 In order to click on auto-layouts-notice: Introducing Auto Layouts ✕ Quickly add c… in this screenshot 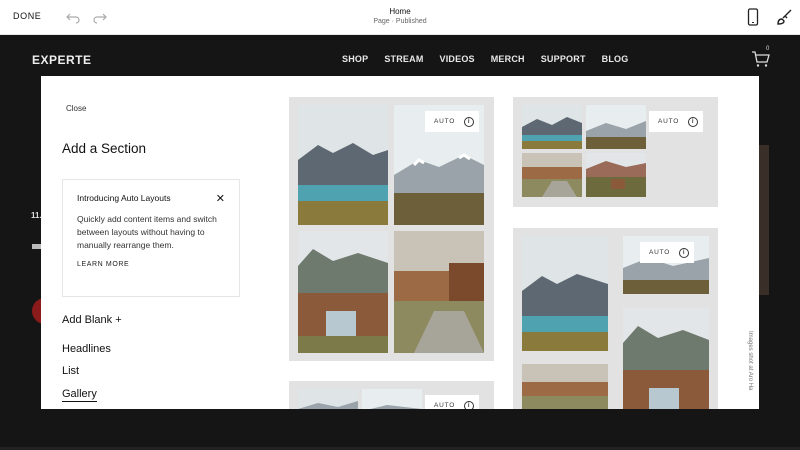, I will do `click(151, 238)`.